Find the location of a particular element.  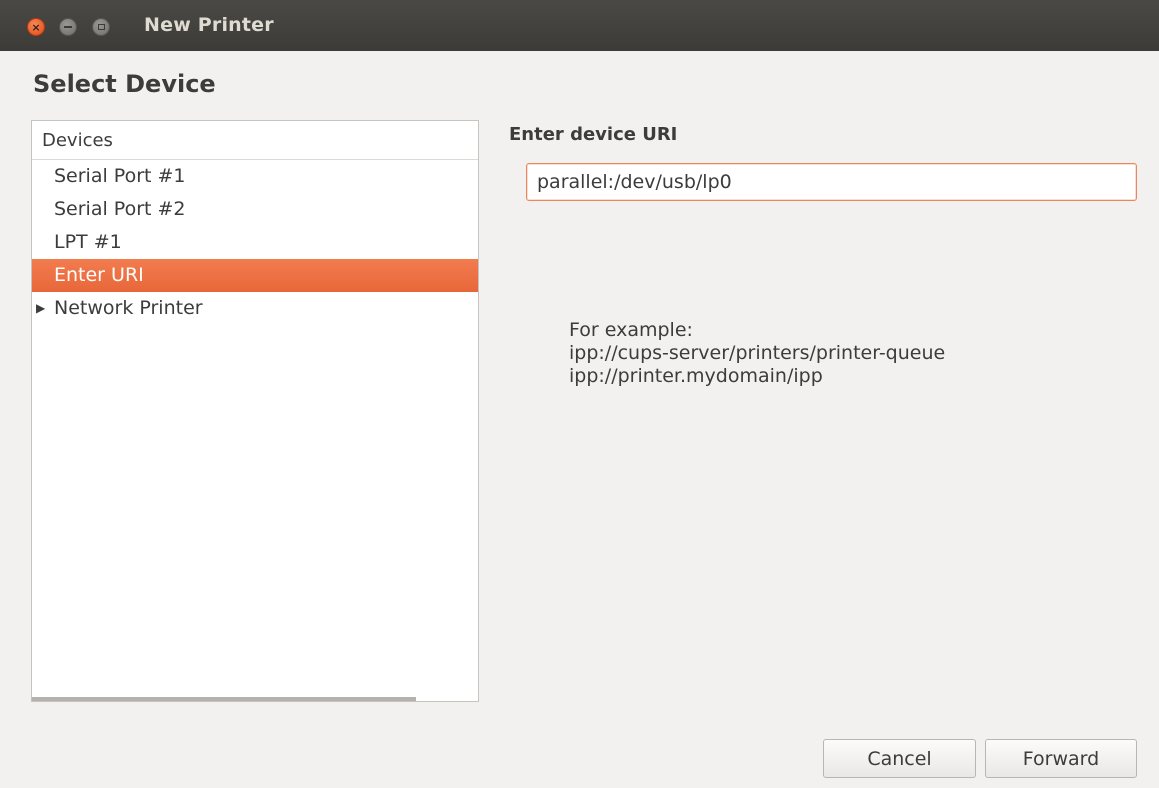

maximize-window-button is located at coordinates (101, 27).